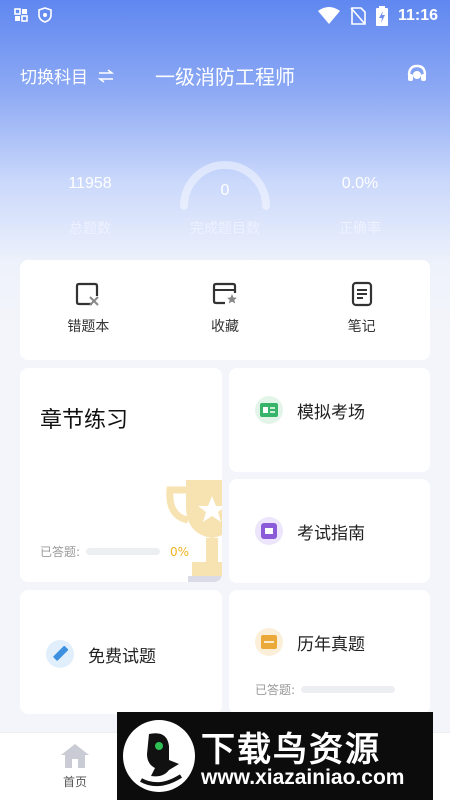  What do you see at coordinates (269, 642) in the screenshot?
I see `past-exams-icon` at bounding box center [269, 642].